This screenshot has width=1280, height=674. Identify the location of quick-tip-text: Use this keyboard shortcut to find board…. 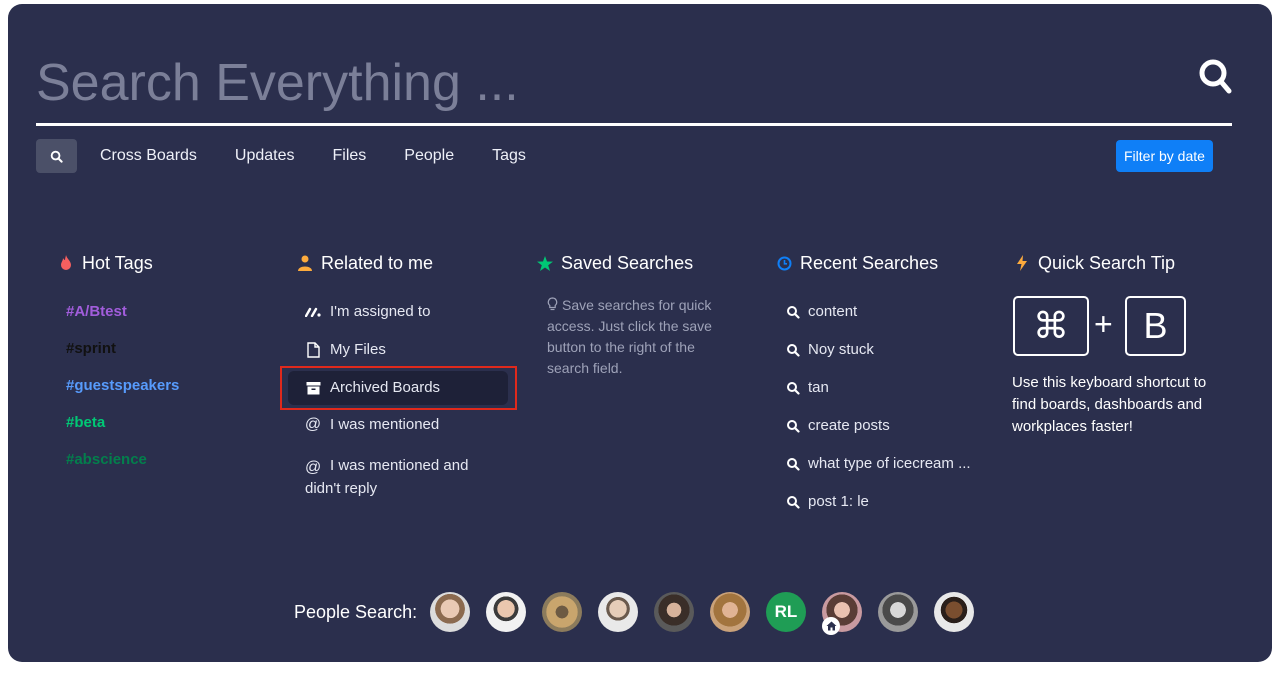
(1109, 404).